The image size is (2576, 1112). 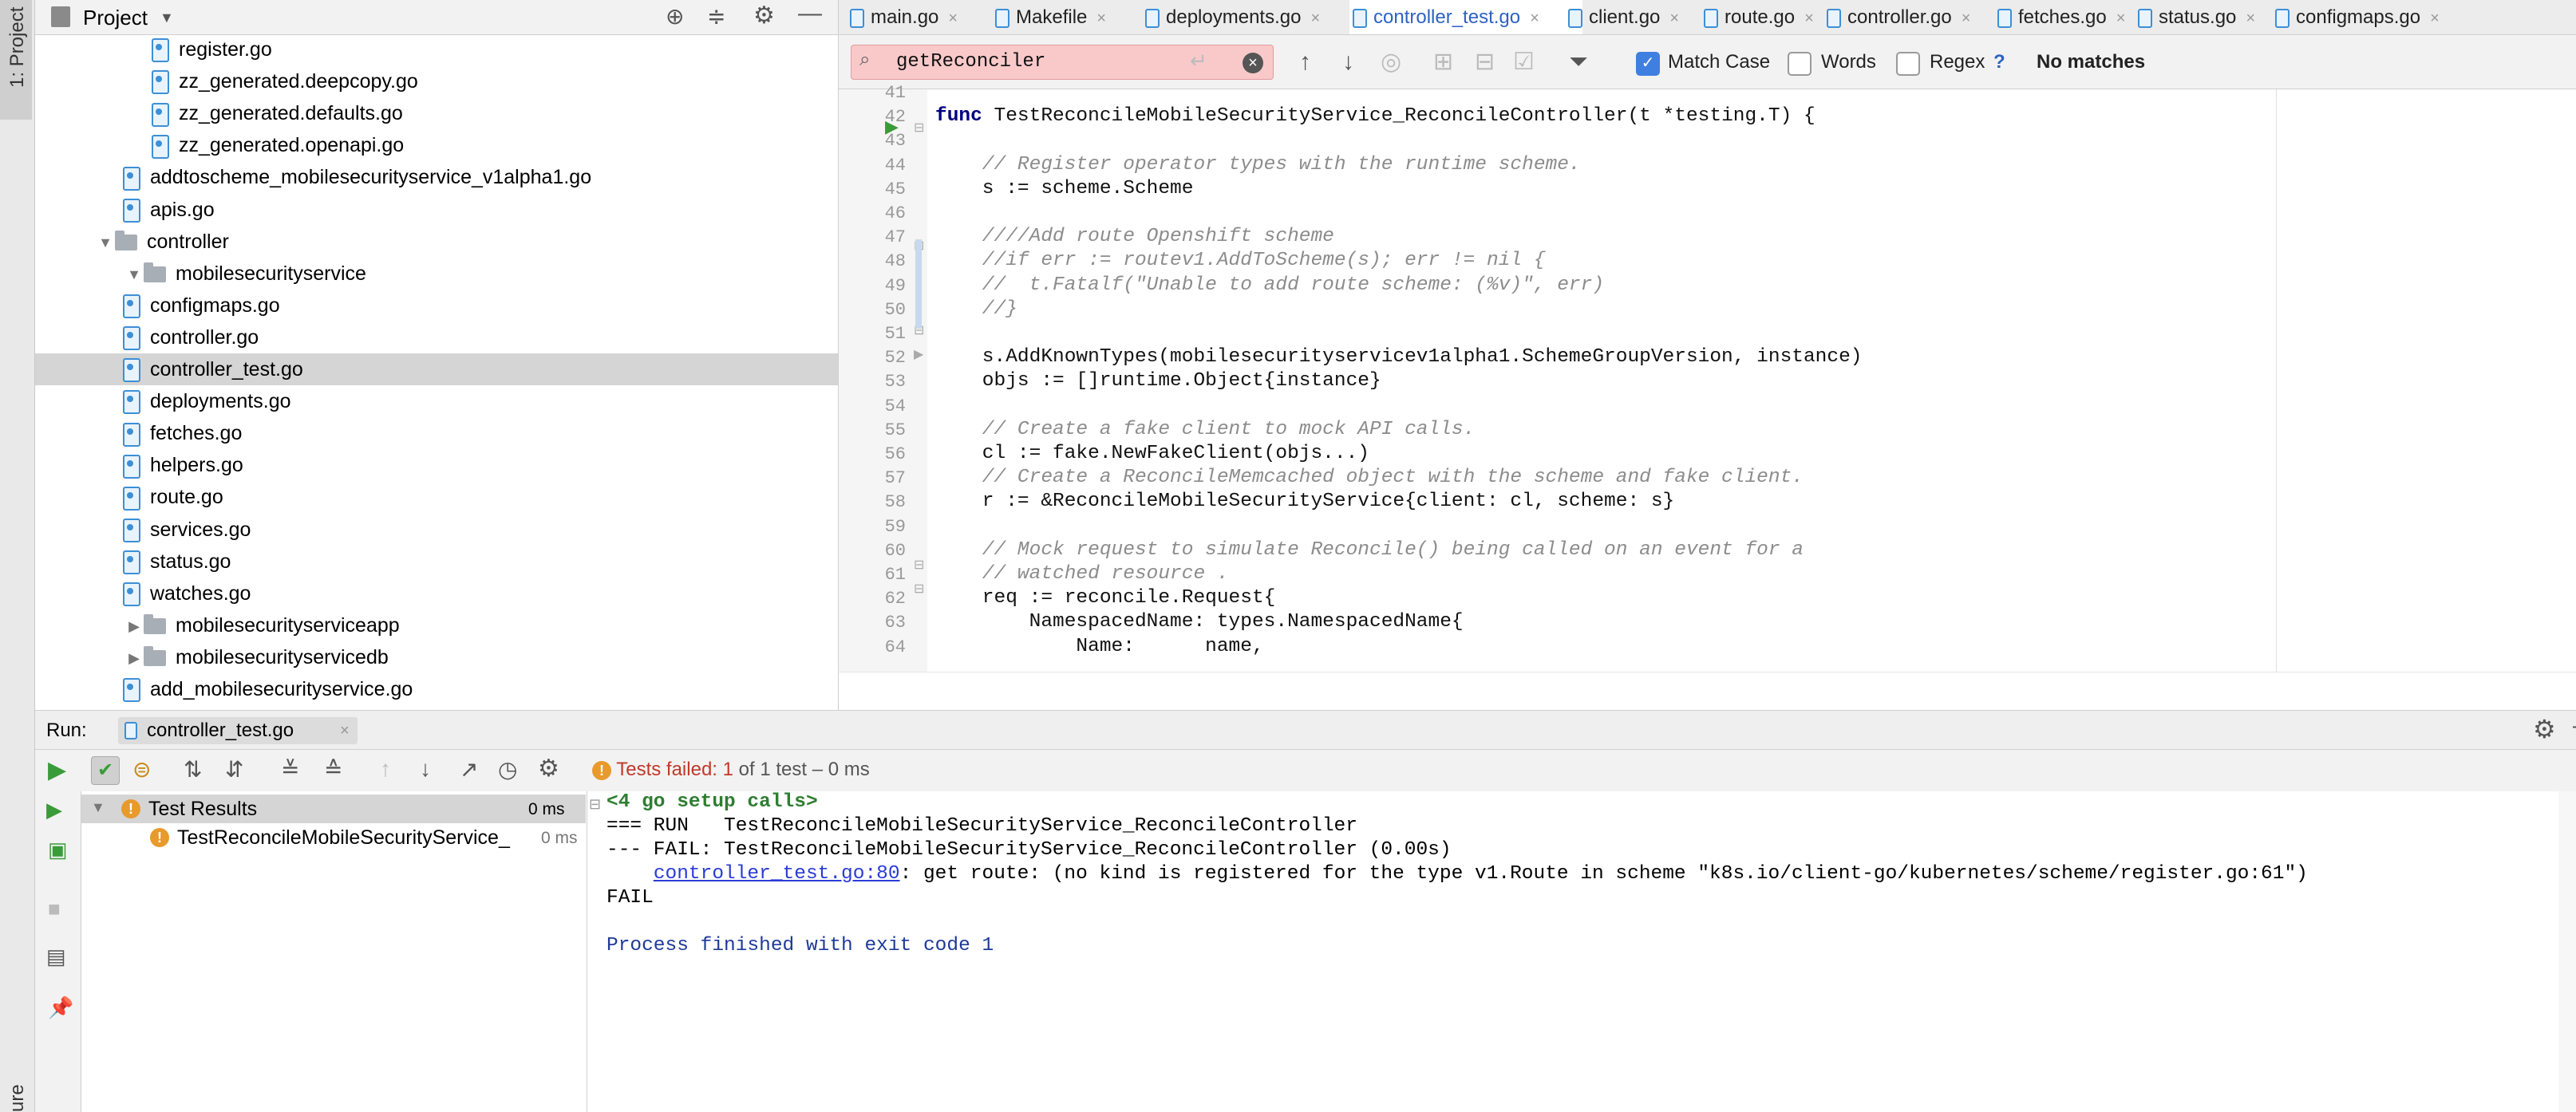 I want to click on tab-status-go: status.go ×, so click(x=2212, y=17).